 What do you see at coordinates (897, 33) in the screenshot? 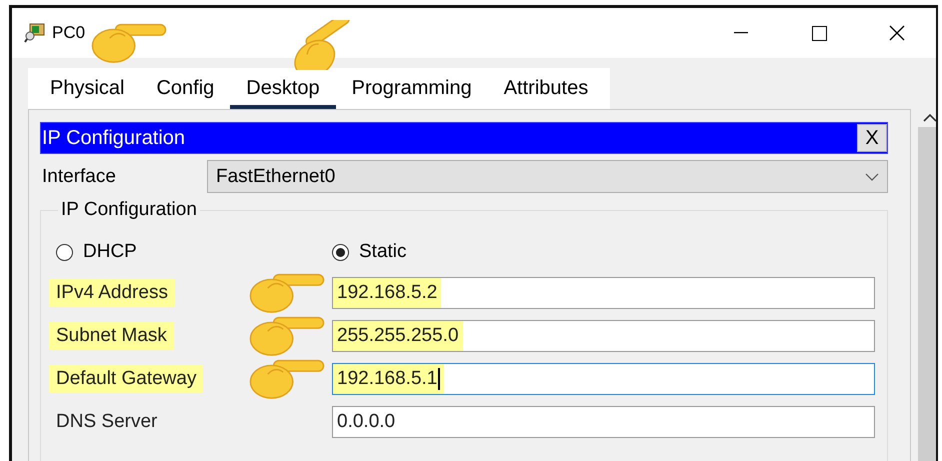
I see `close-icon` at bounding box center [897, 33].